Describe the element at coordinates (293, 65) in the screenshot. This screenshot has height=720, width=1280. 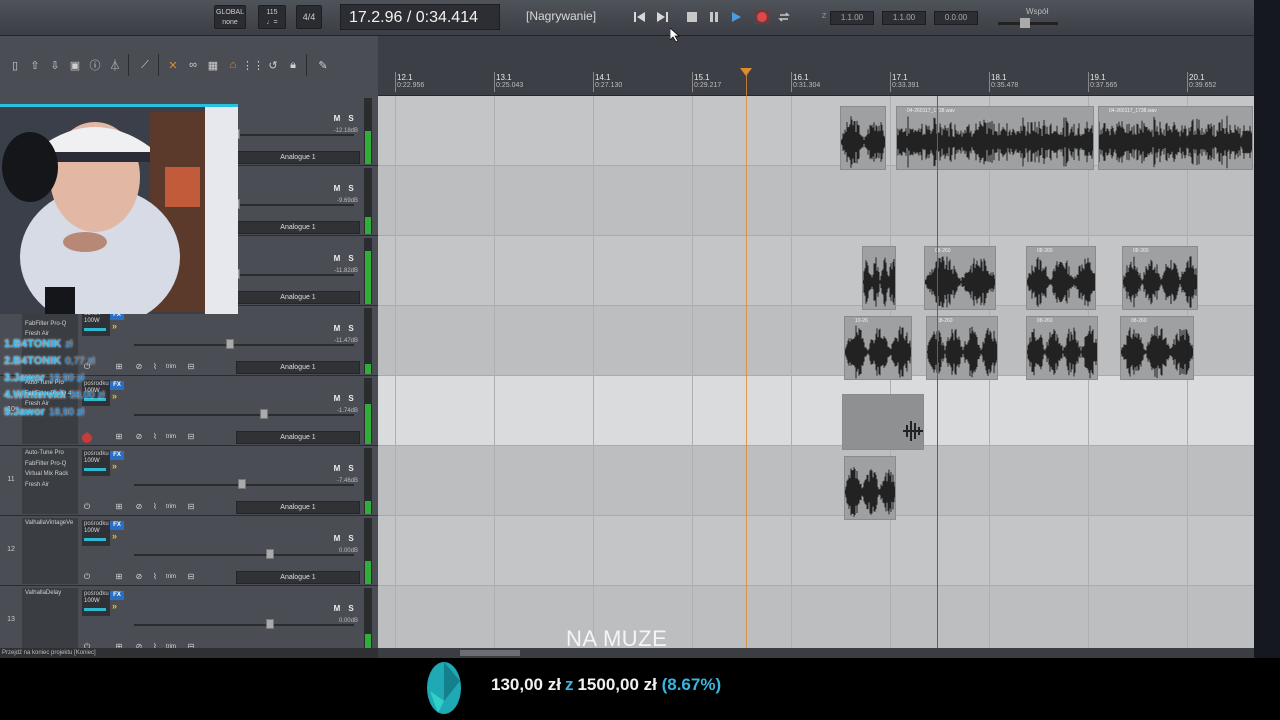
I see `lock-icon: 🔒︎` at that location.